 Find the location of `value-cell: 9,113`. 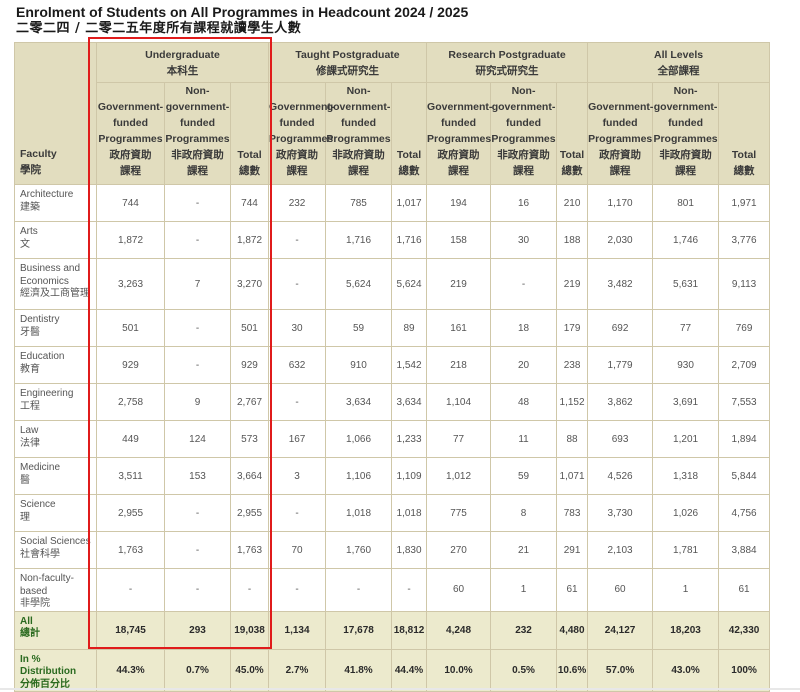

value-cell: 9,113 is located at coordinates (744, 284).